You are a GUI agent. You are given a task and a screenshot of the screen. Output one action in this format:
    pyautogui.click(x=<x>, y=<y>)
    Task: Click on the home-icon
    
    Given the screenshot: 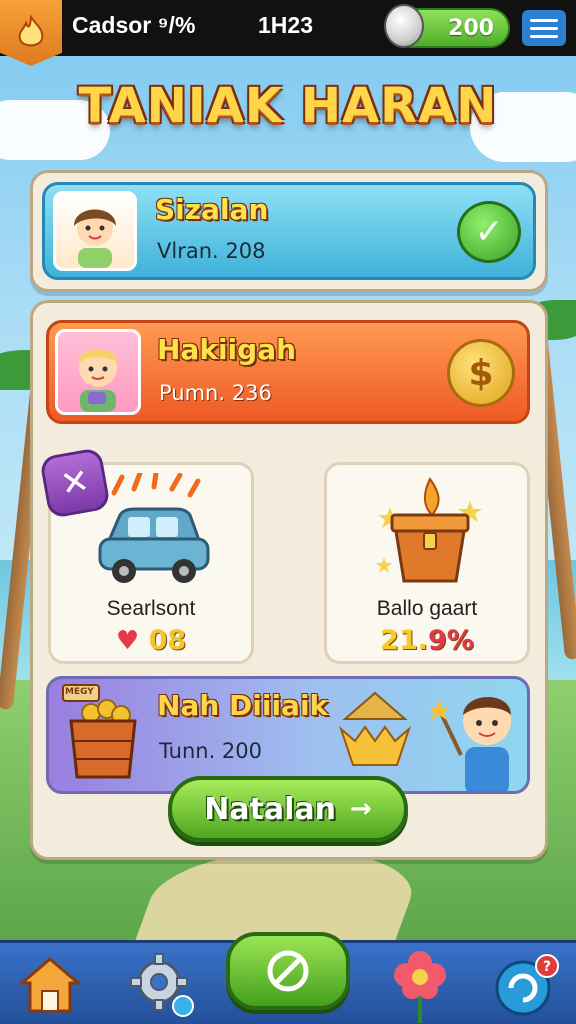 What is the action you would take?
    pyautogui.click(x=50, y=985)
    